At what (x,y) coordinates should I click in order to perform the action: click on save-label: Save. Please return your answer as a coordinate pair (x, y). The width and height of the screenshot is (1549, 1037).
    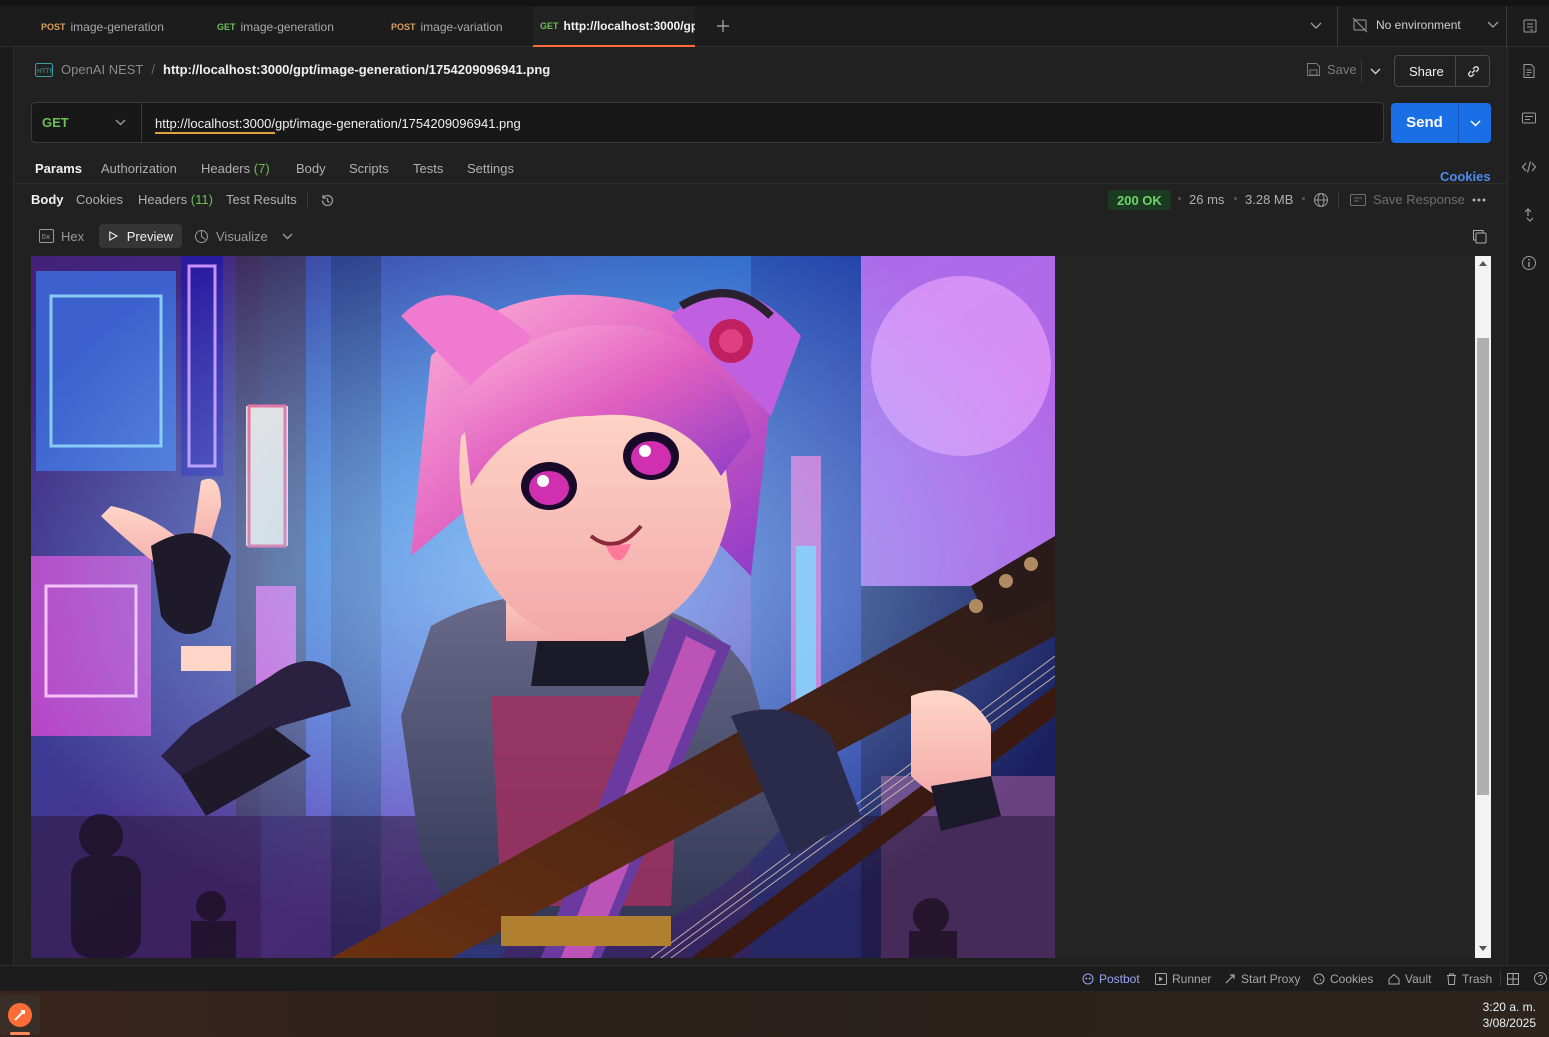
    Looking at the image, I should click on (1342, 69).